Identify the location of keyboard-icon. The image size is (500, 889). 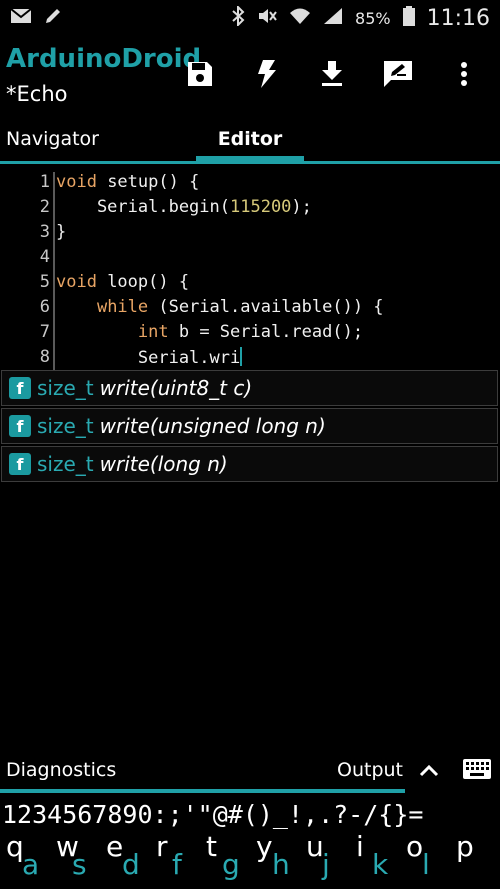
(477, 769).